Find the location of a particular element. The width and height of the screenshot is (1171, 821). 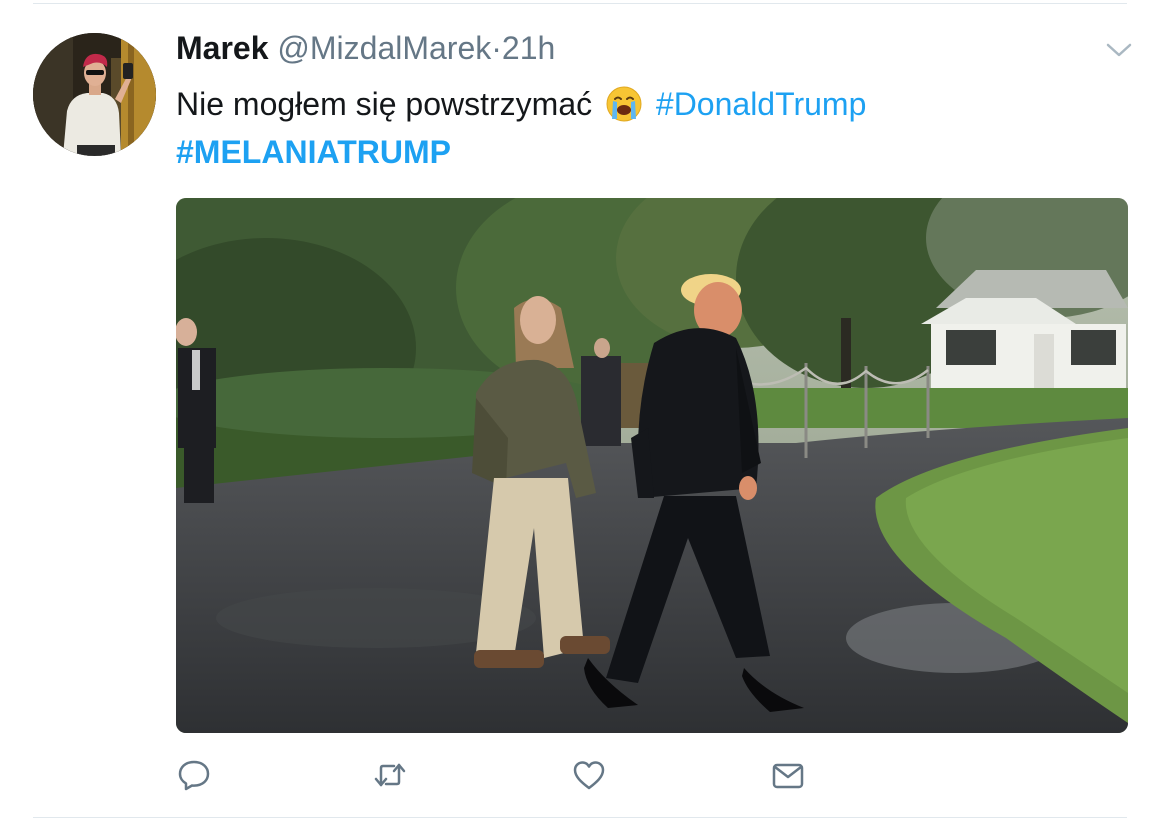

tweet-header: Marek @MizdalMarek·21h is located at coordinates (365, 48).